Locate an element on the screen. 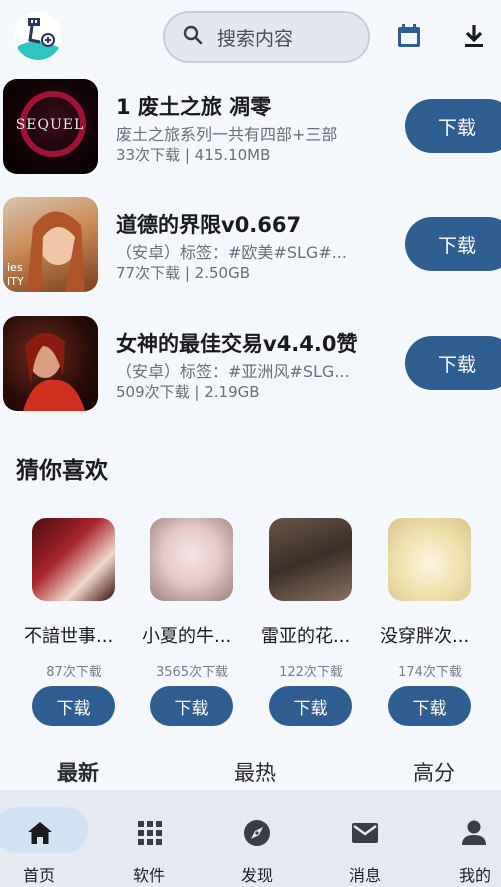 This screenshot has height=887, width=501. nav-item-profile: 我的 is located at coordinates (463, 838).